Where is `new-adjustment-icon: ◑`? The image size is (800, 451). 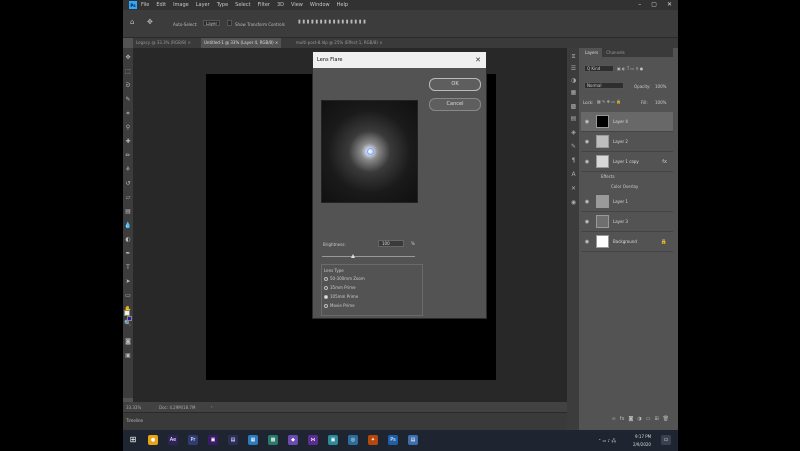 new-adjustment-icon: ◑ is located at coordinates (639, 421).